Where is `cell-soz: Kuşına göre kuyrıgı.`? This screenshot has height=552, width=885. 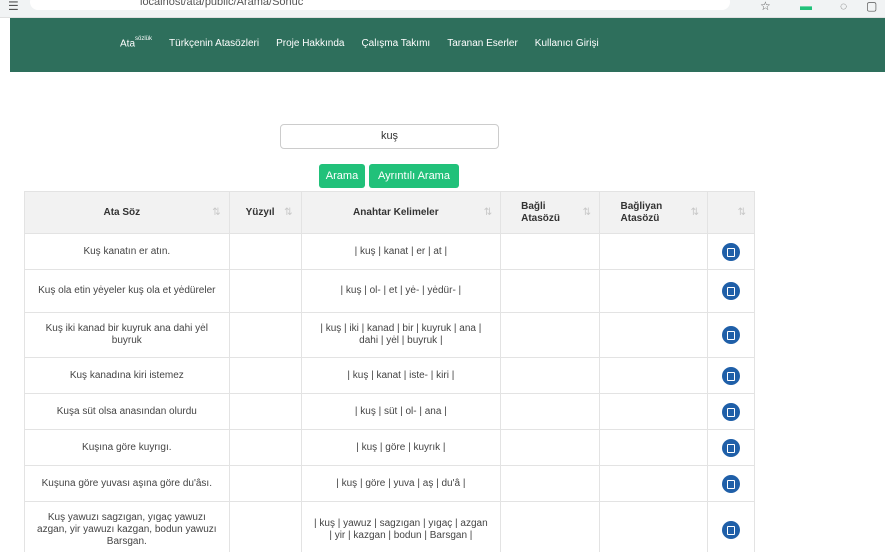
cell-soz: Kuşına göre kuyrıgı. is located at coordinates (127, 447).